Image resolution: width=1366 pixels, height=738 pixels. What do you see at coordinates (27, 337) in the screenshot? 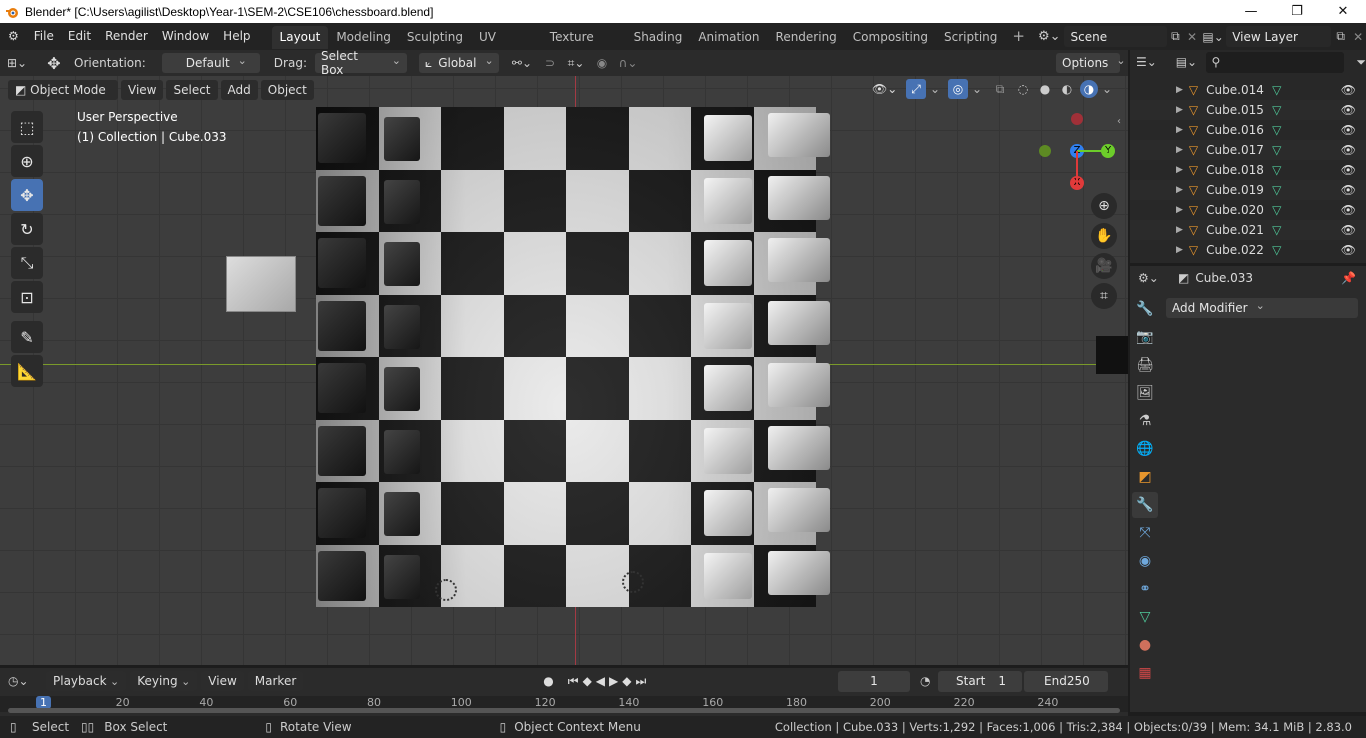
I see `annotate-tool-icon: ✎` at bounding box center [27, 337].